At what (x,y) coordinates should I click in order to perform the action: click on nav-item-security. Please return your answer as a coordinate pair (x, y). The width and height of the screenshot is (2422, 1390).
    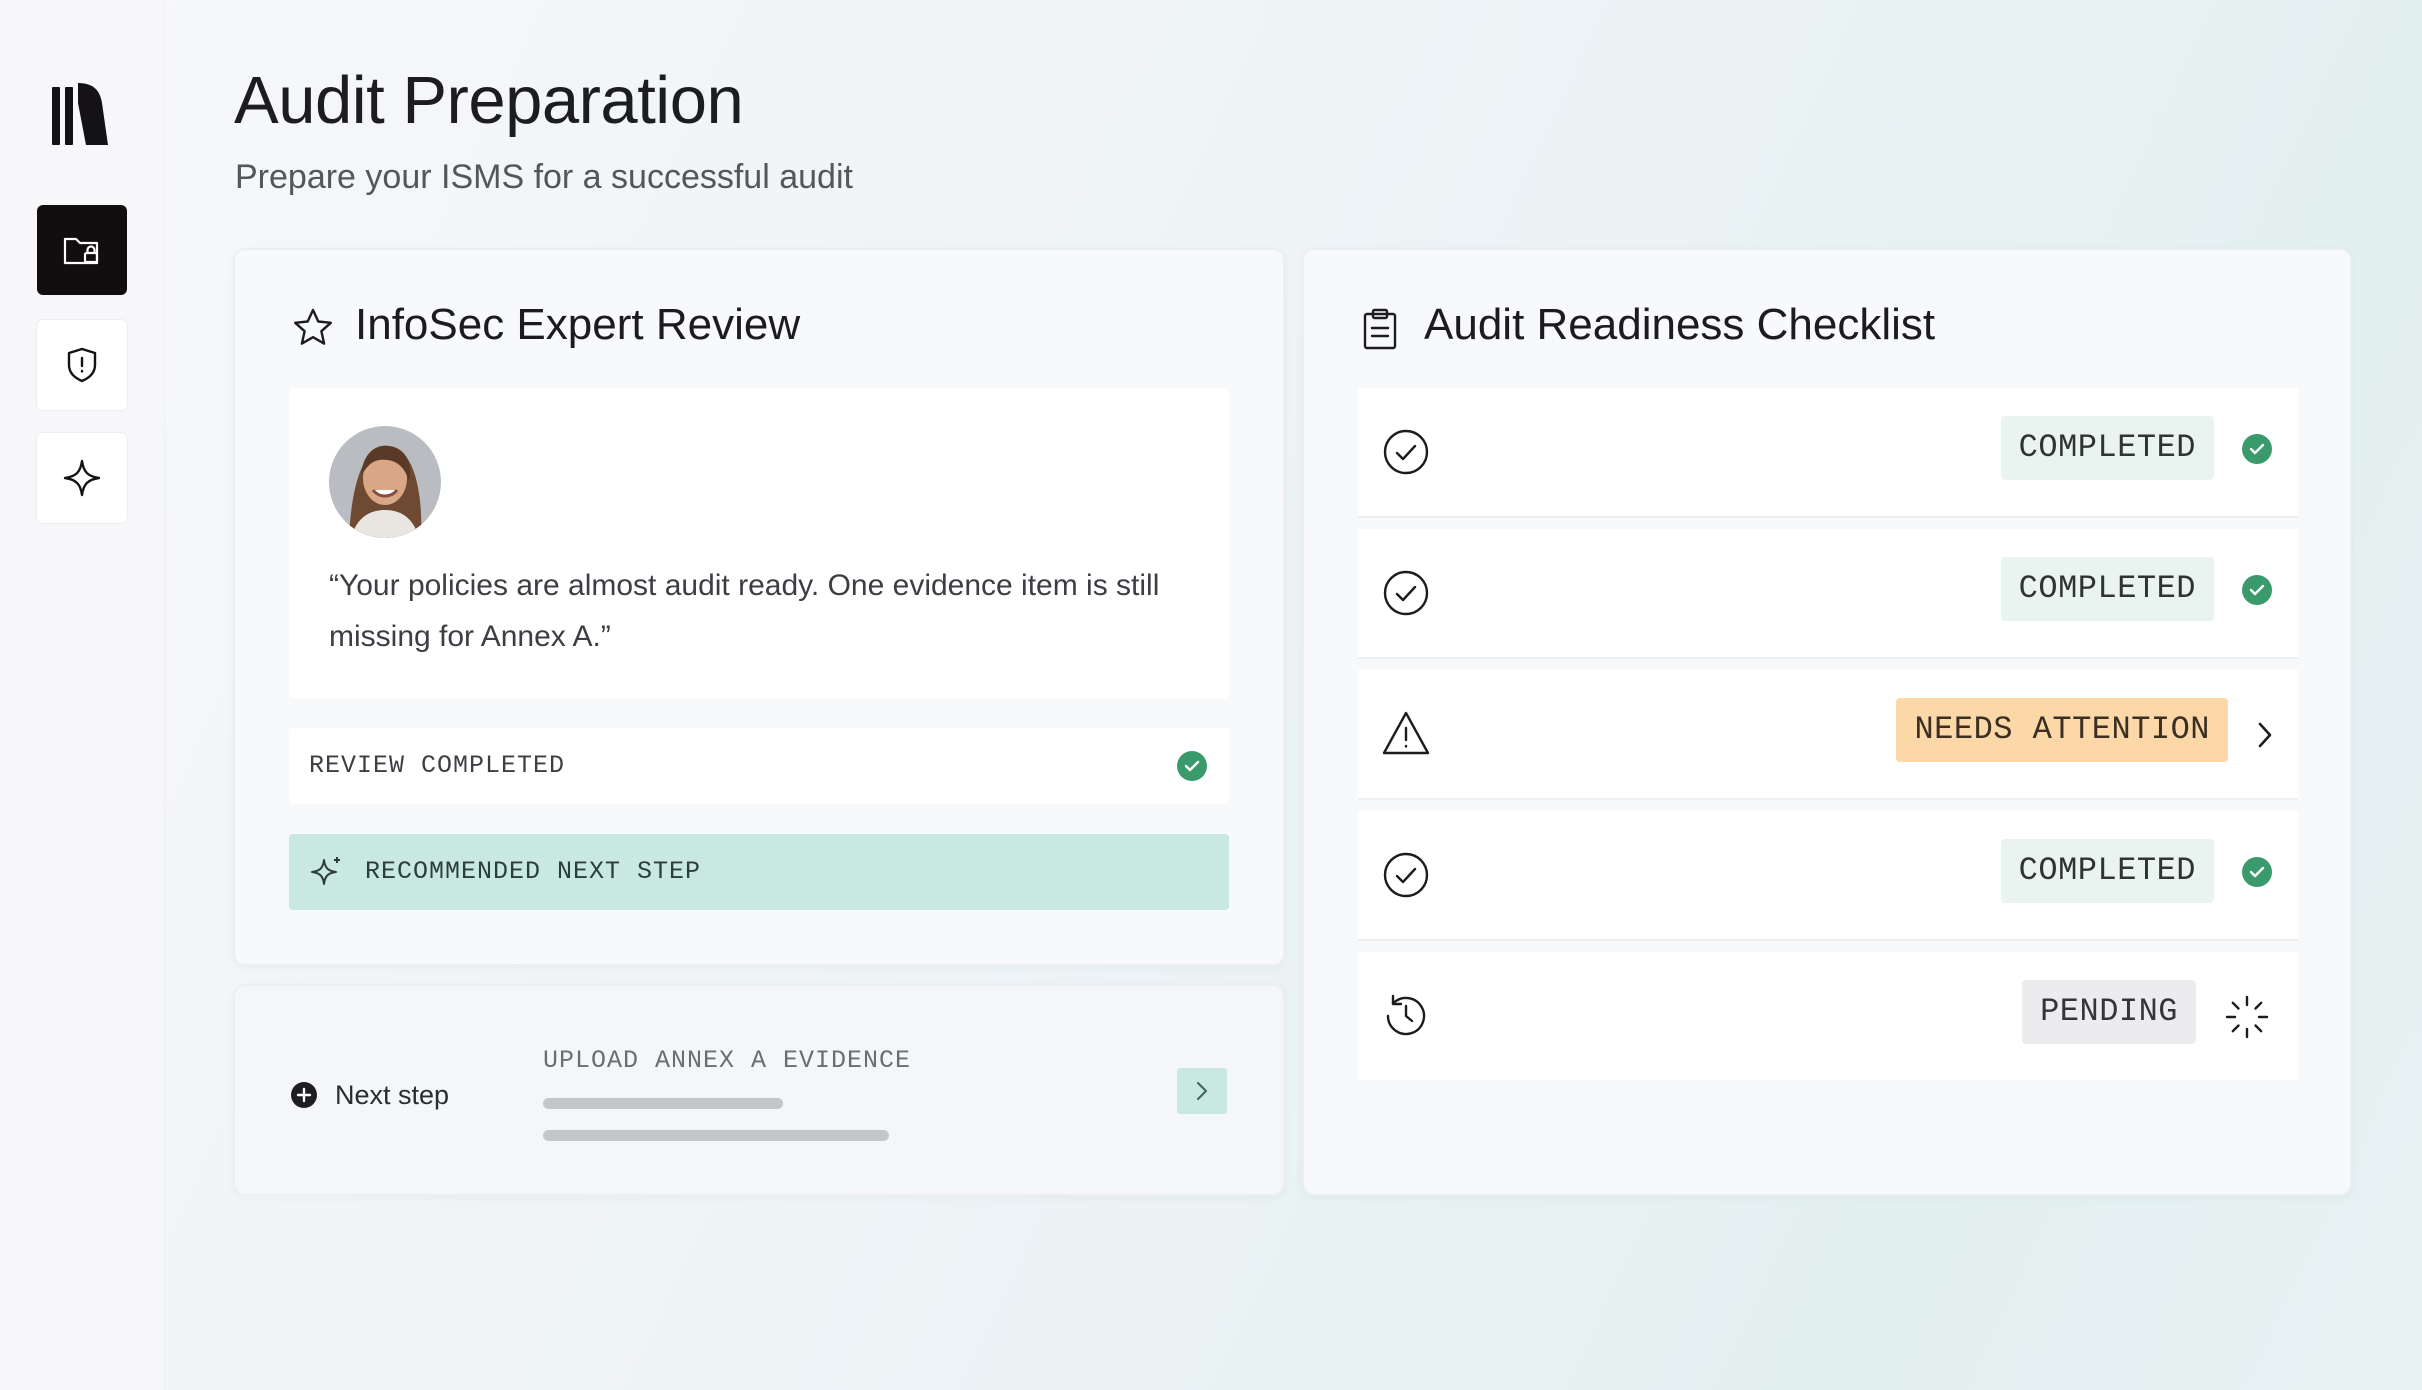
    Looking at the image, I should click on (82, 365).